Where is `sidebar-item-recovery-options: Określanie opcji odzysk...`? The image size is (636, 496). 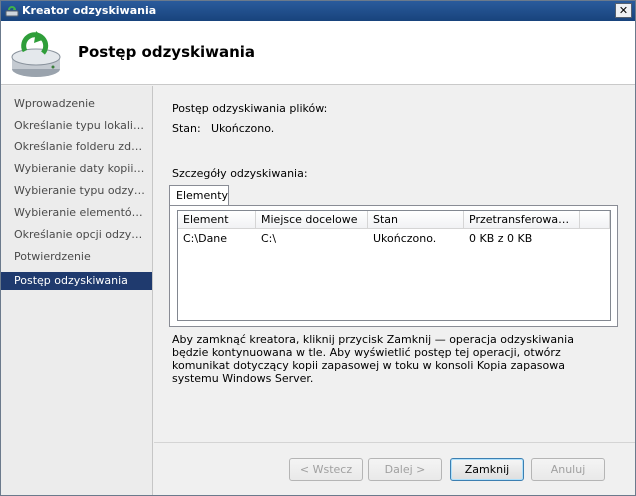
sidebar-item-recovery-options: Określanie opcji odzysk... is located at coordinates (76, 235).